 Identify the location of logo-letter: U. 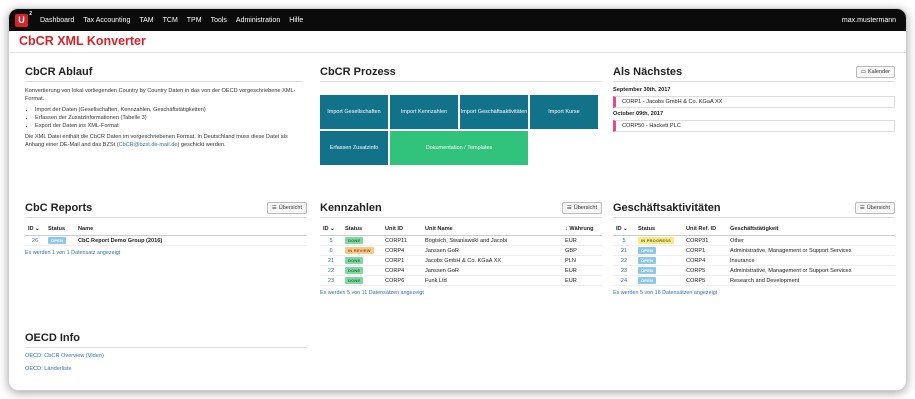
(21, 20).